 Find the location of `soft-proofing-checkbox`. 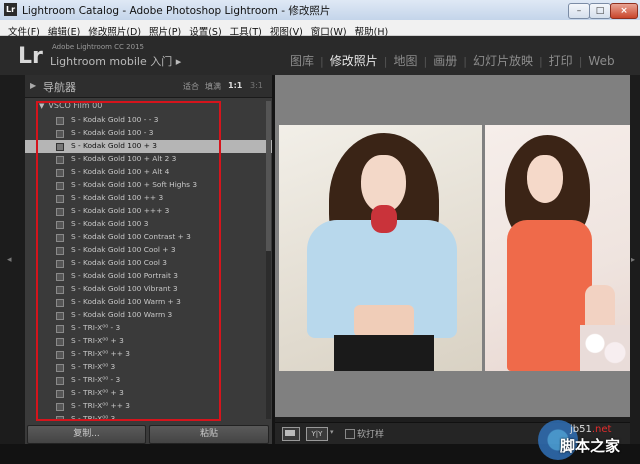

soft-proofing-checkbox is located at coordinates (350, 434).